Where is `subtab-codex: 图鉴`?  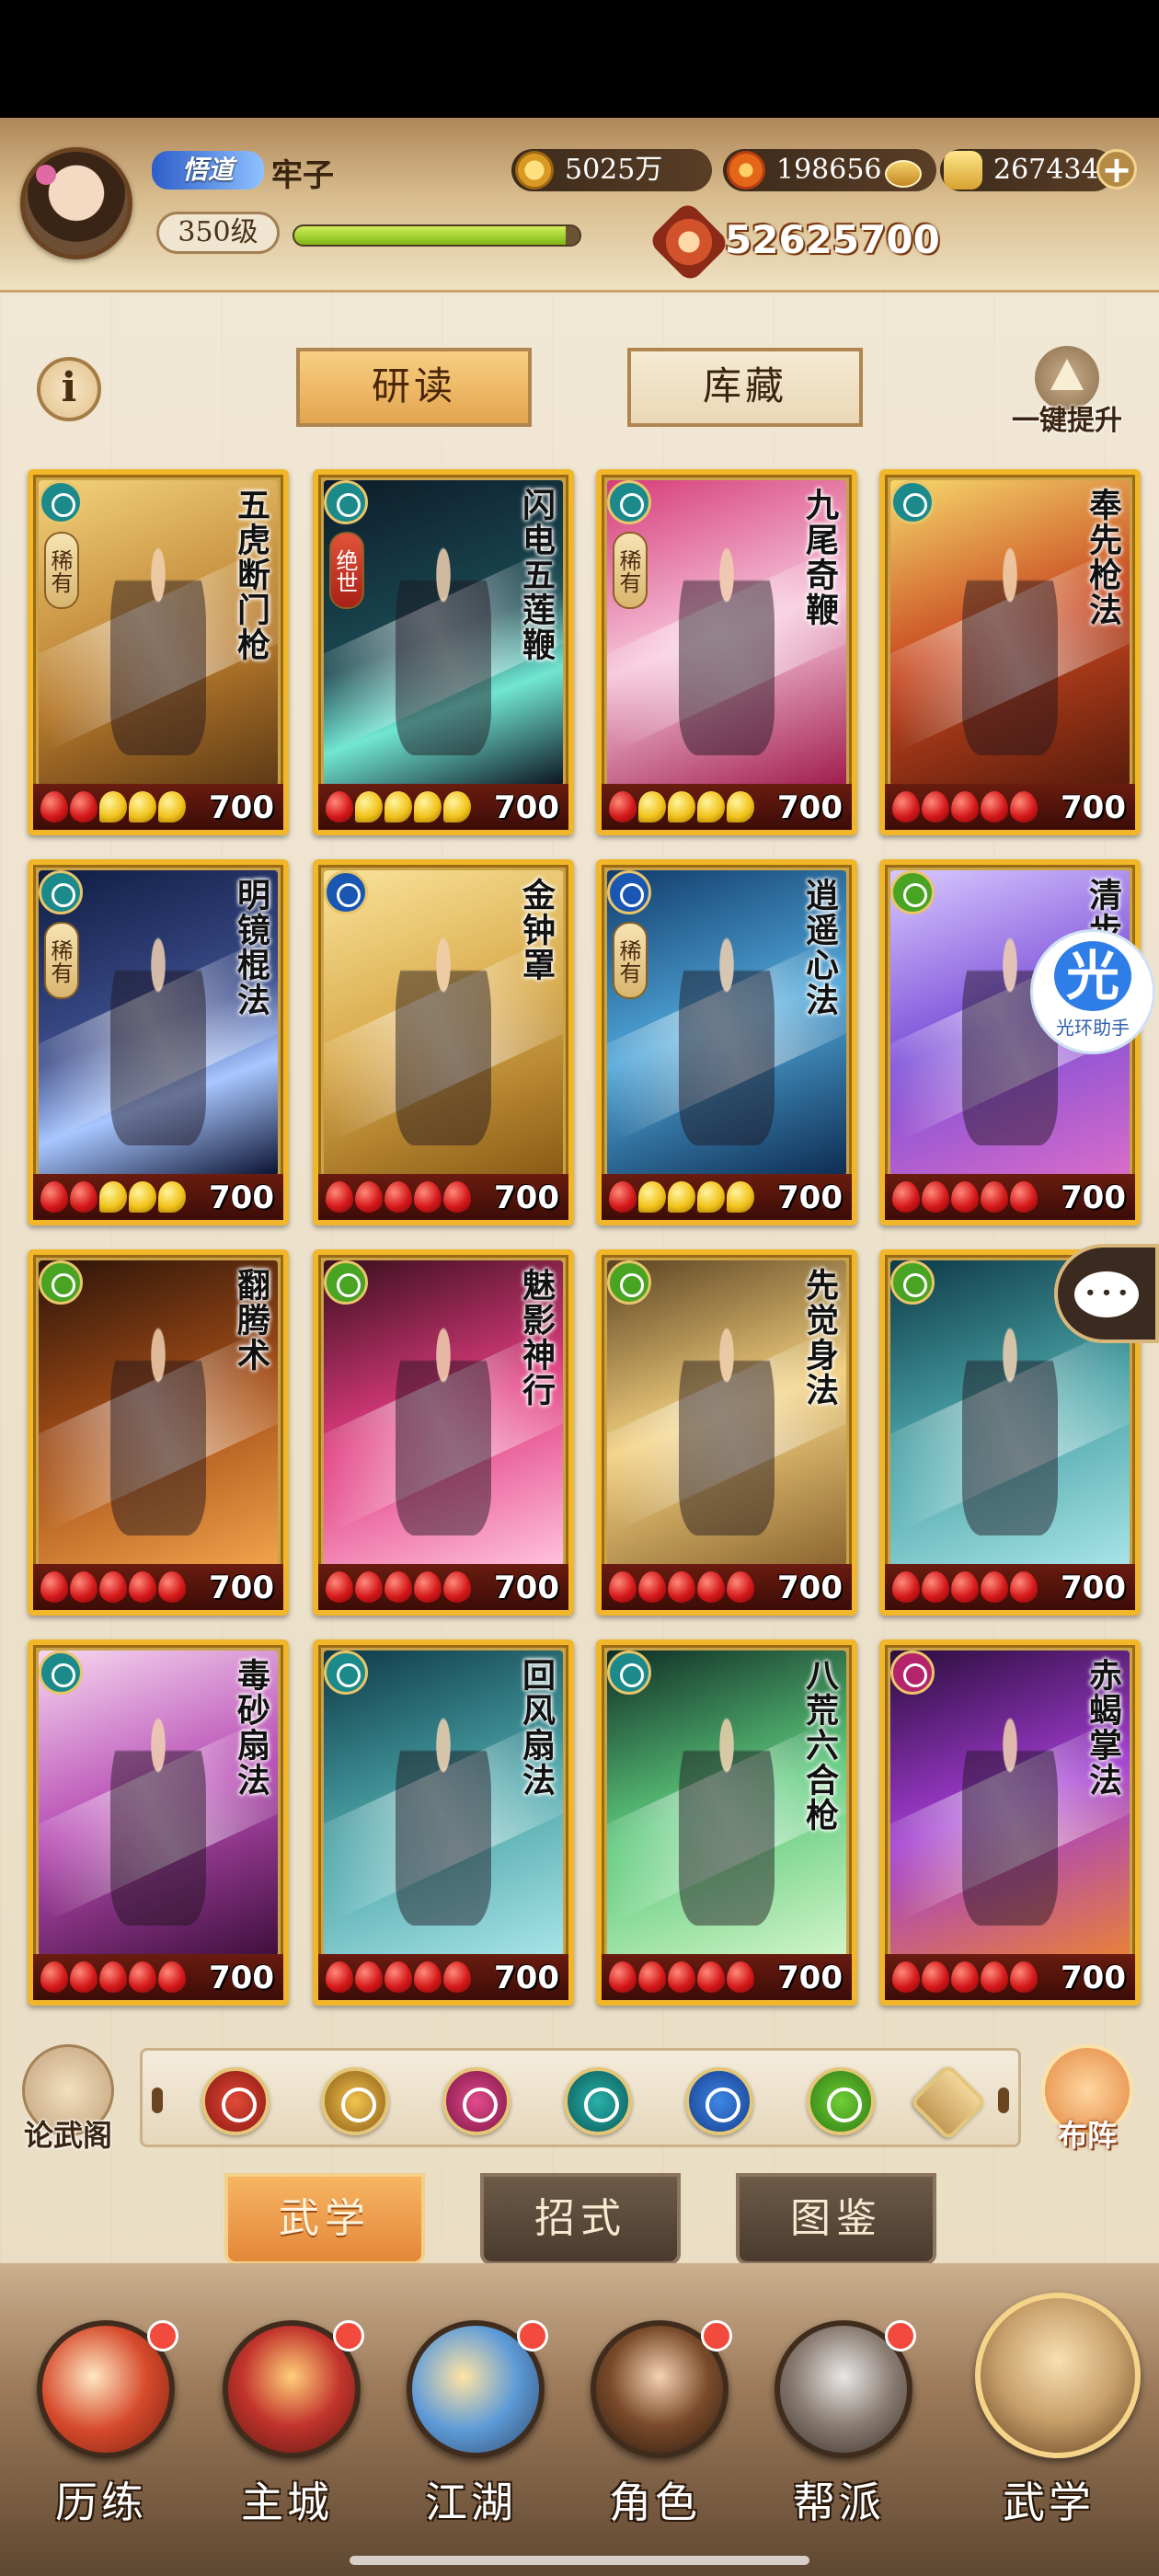 subtab-codex: 图鉴 is located at coordinates (836, 2219).